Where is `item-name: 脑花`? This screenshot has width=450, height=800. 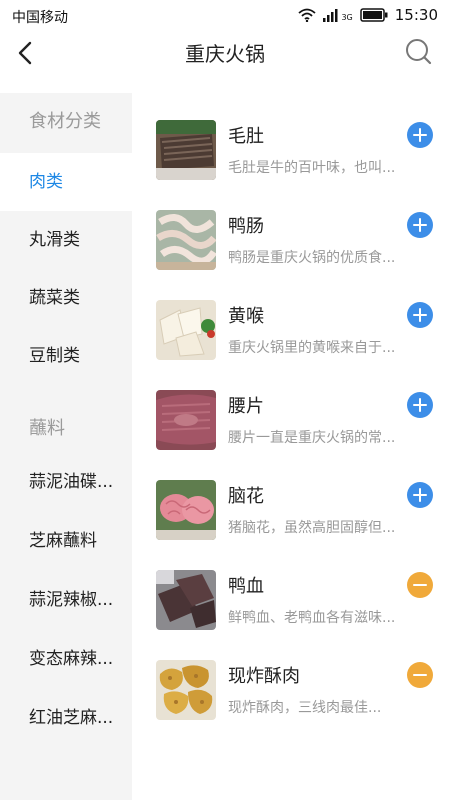 item-name: 脑花 is located at coordinates (246, 496).